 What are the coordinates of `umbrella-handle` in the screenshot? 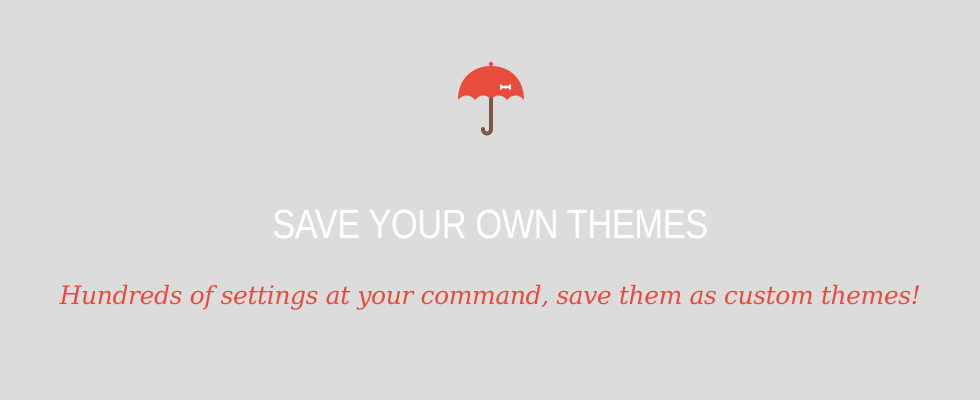 It's located at (487, 116).